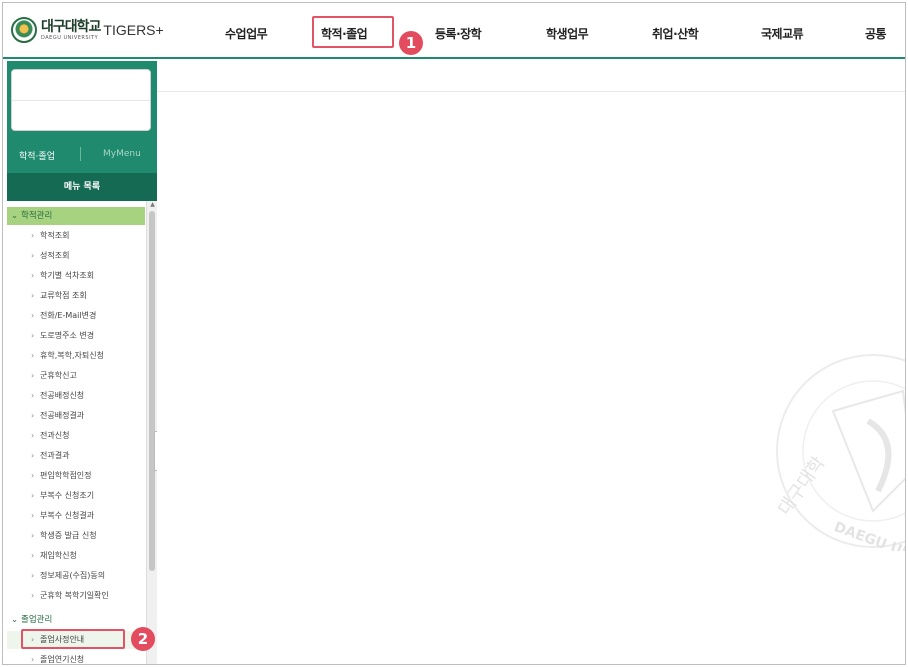  What do you see at coordinates (55, 435) in the screenshot?
I see `menu-item-label: 전과신청` at bounding box center [55, 435].